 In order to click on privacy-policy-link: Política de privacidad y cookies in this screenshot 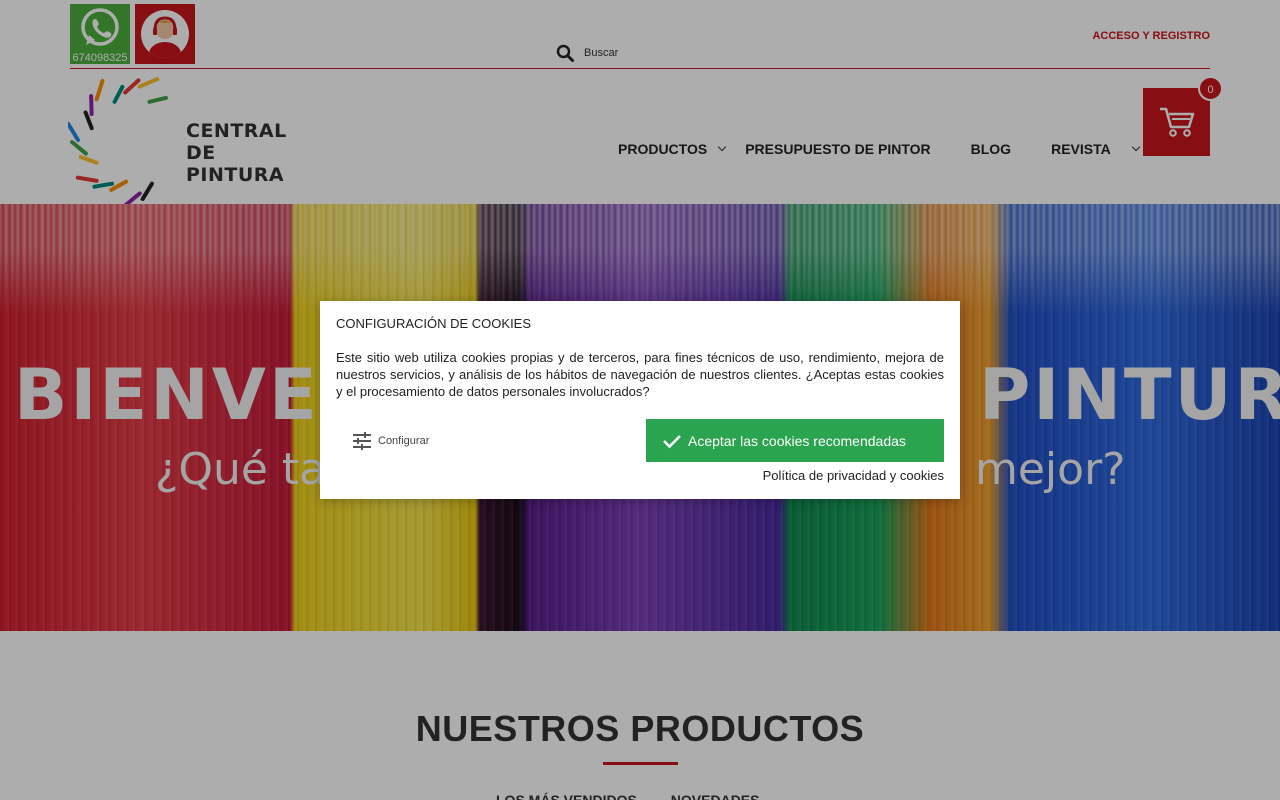, I will do `click(853, 475)`.